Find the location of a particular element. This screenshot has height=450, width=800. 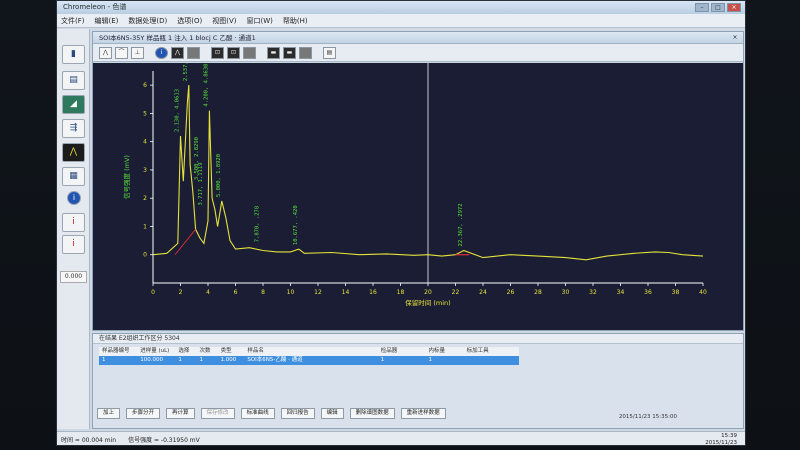

column-header: 标加工具 is located at coordinates (477, 351).